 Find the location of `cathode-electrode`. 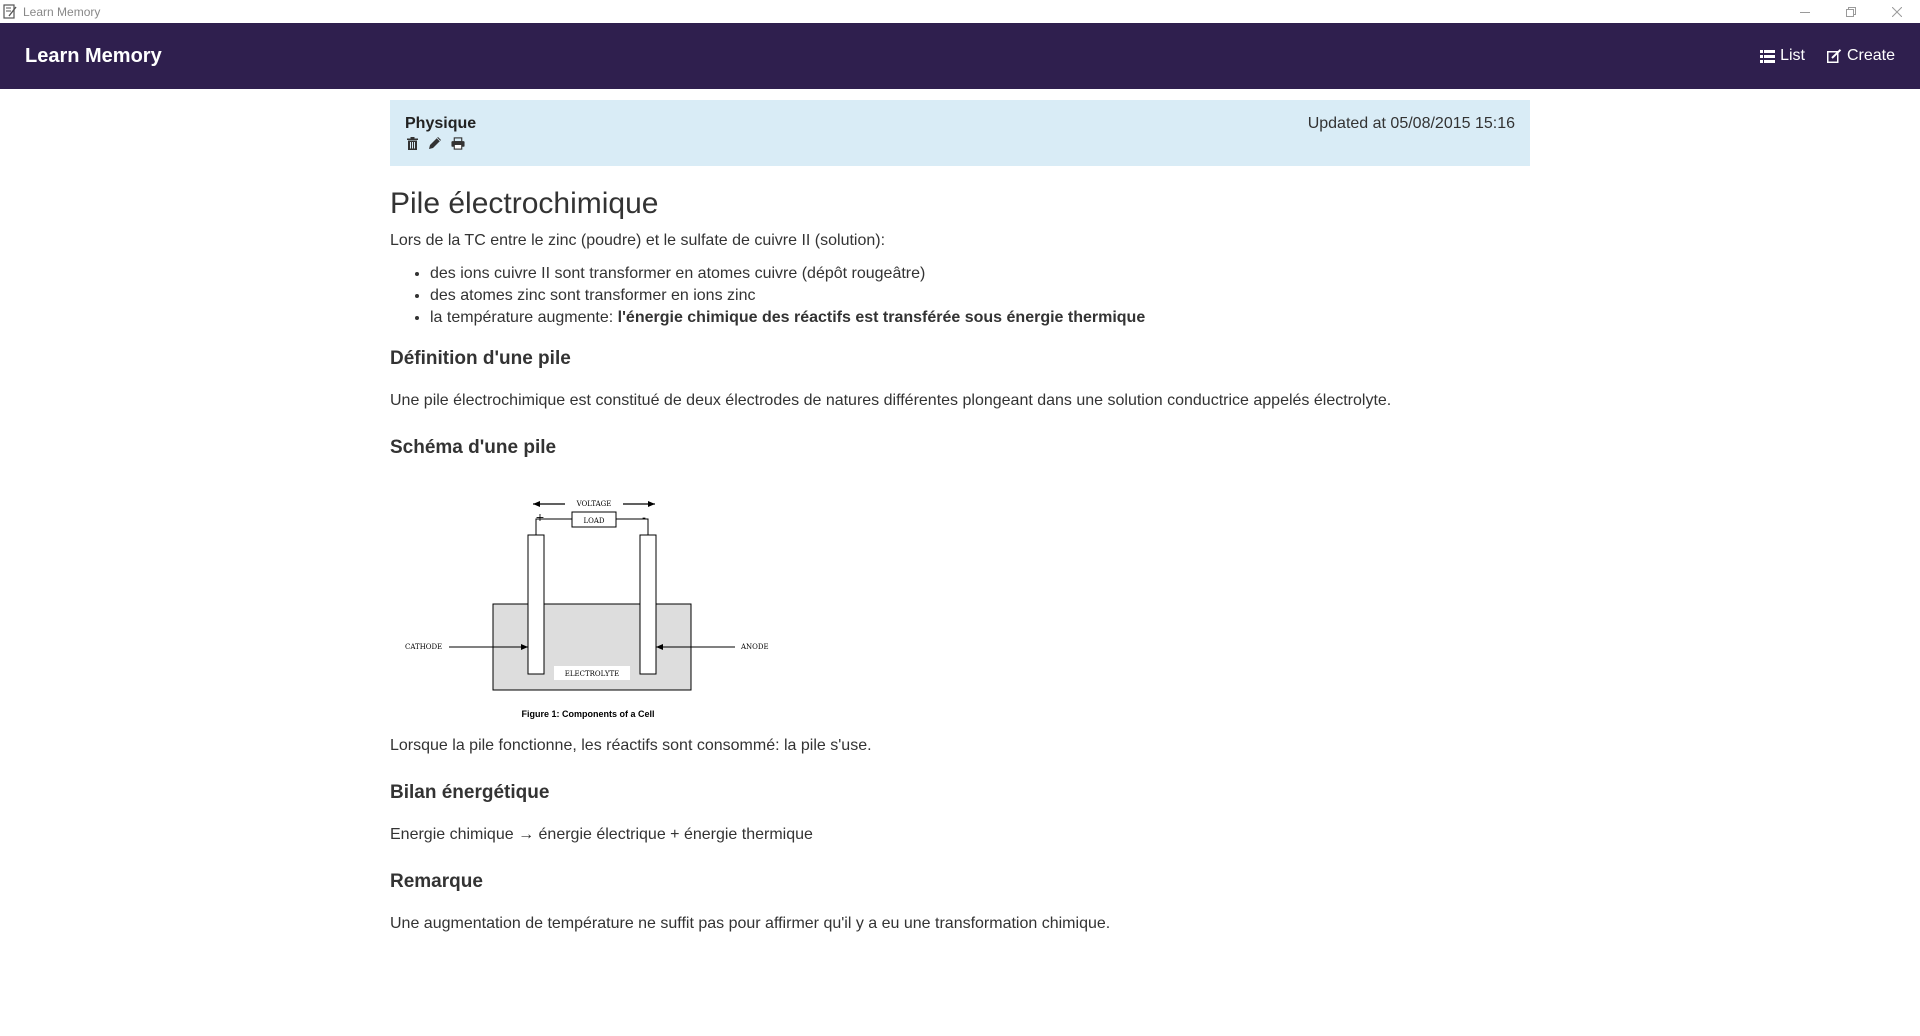

cathode-electrode is located at coordinates (536, 604).